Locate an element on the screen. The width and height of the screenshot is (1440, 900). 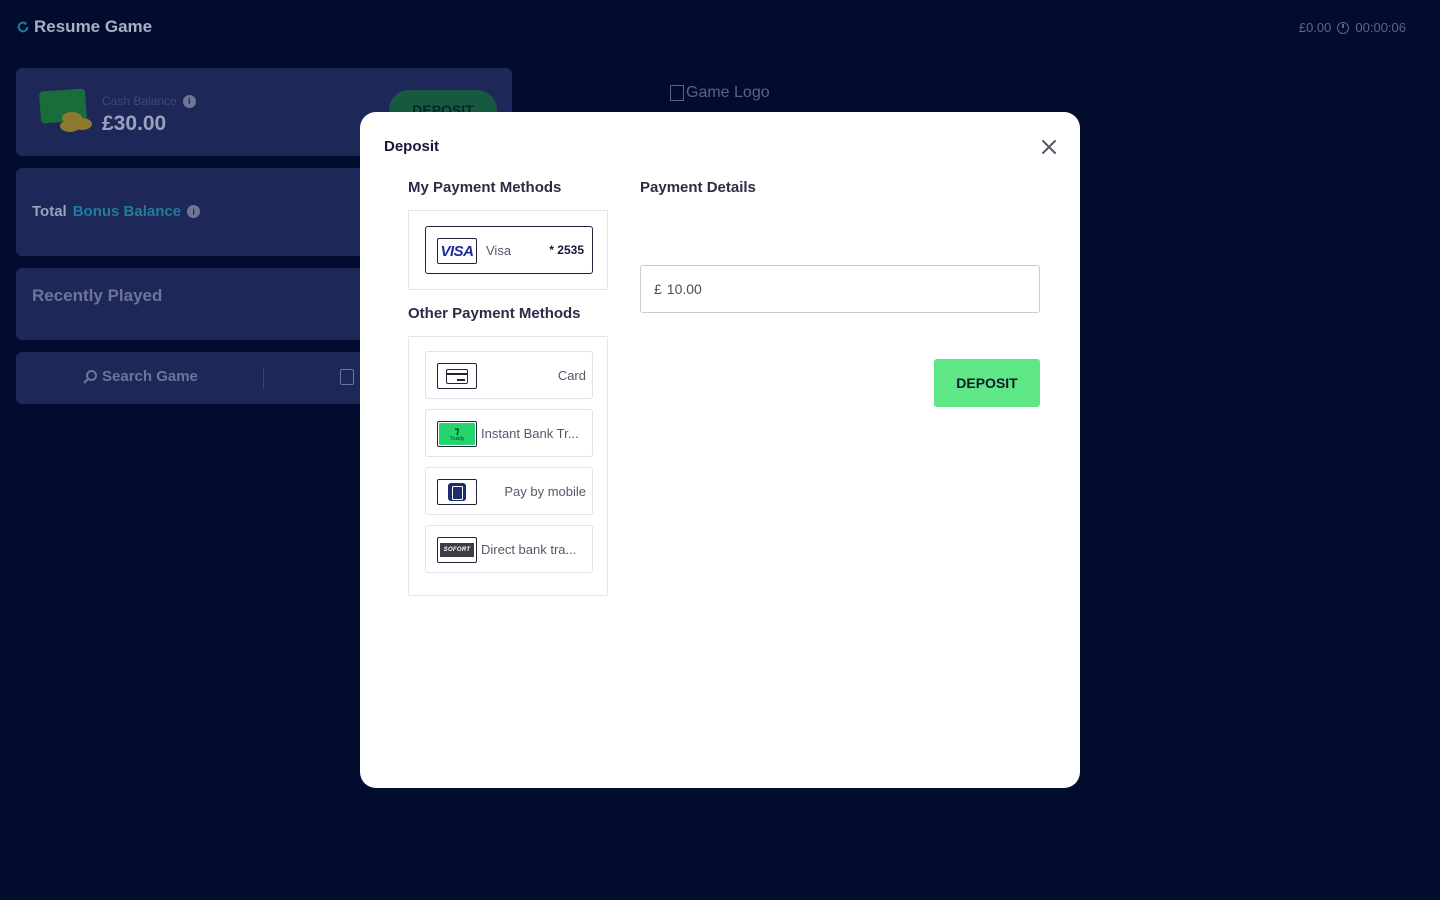
payment-method-label: Visa is located at coordinates (499, 250).